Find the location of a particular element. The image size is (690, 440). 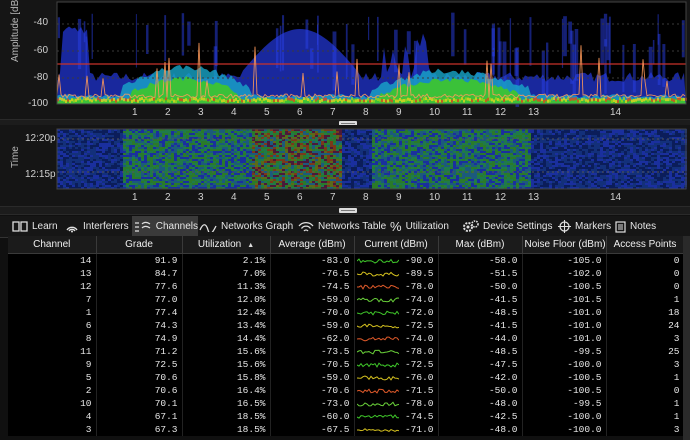

spectrum-x-tick: 9 is located at coordinates (399, 112).